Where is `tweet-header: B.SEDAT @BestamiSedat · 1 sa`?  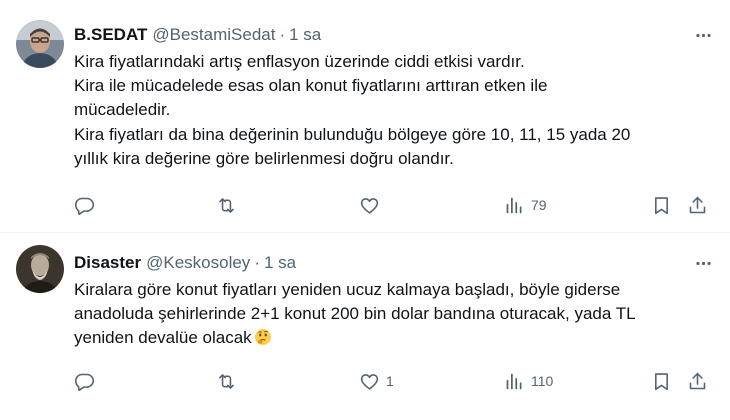 tweet-header: B.SEDAT @BestamiSedat · 1 sa is located at coordinates (197, 35).